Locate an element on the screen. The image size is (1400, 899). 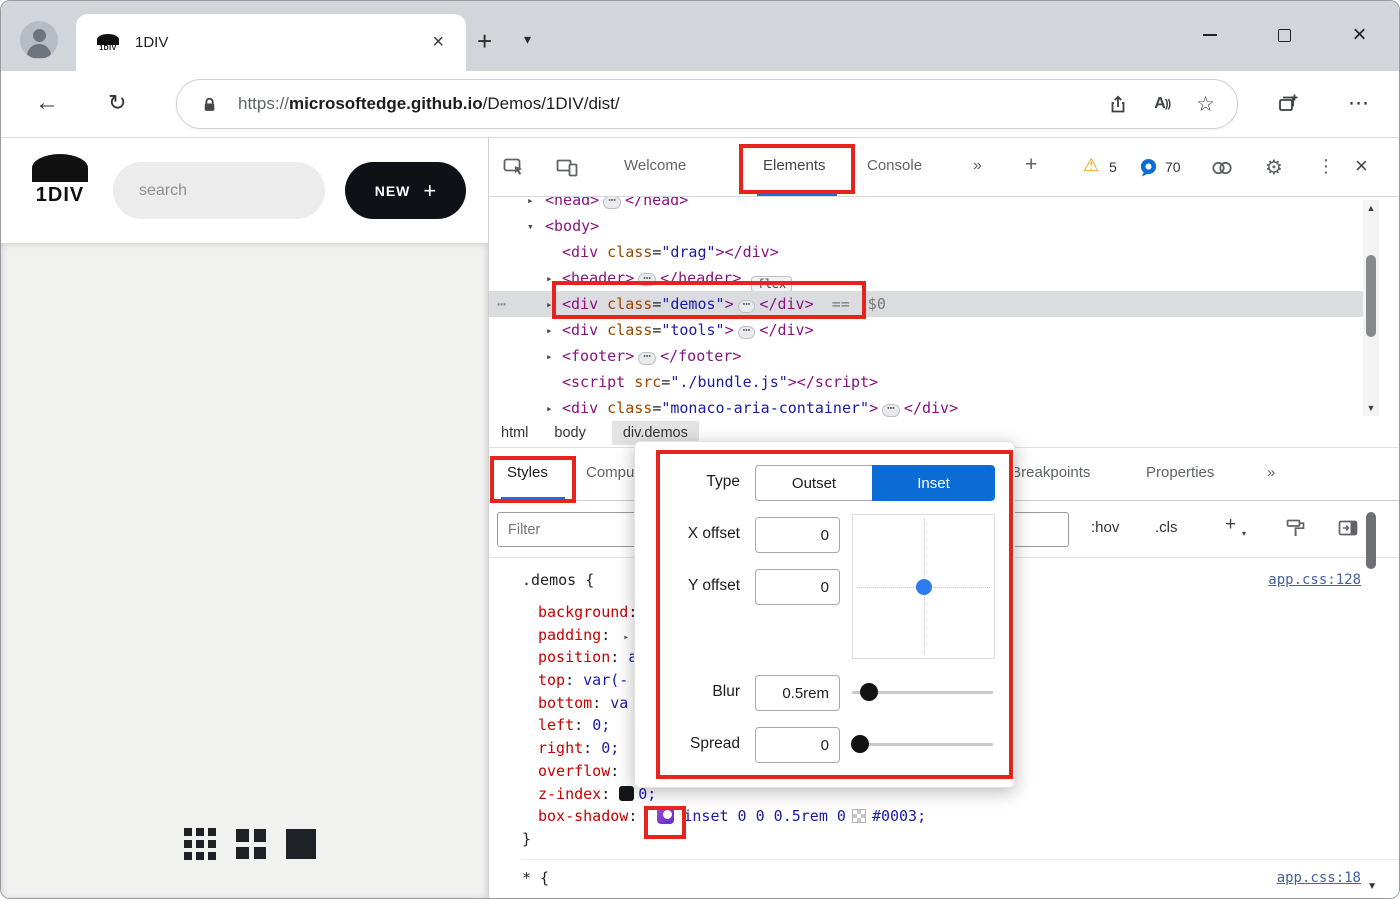
new-tab-button: + is located at coordinates (484, 41).